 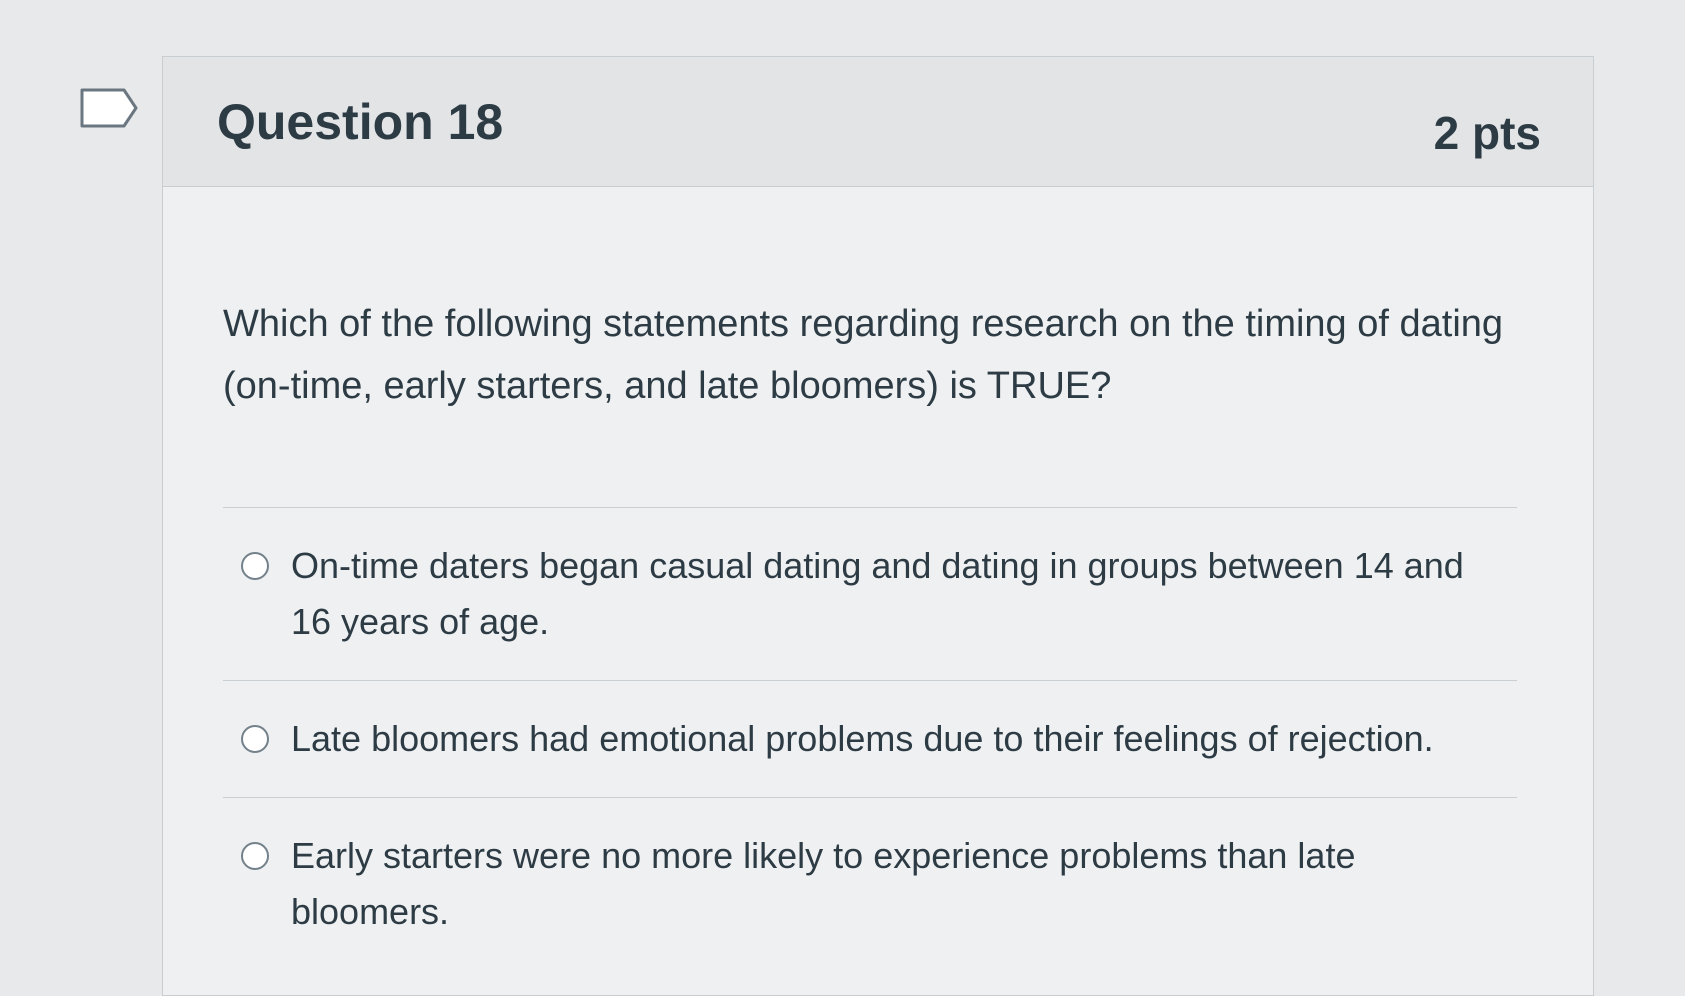 What do you see at coordinates (1487, 132) in the screenshot?
I see `question-points: 2 pts` at bounding box center [1487, 132].